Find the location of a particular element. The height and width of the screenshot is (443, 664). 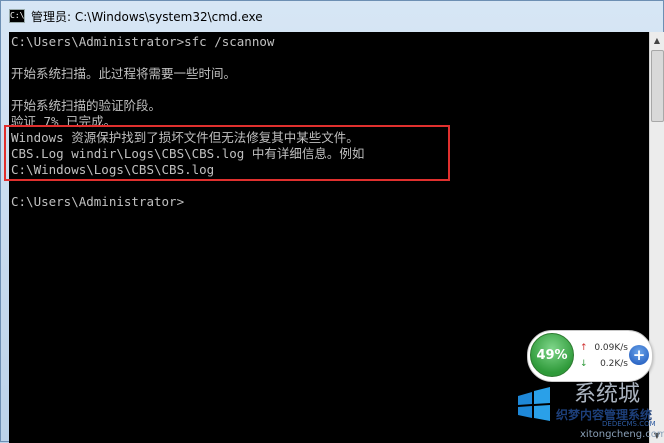

arrow-down-icon: ↓ is located at coordinates (584, 364).